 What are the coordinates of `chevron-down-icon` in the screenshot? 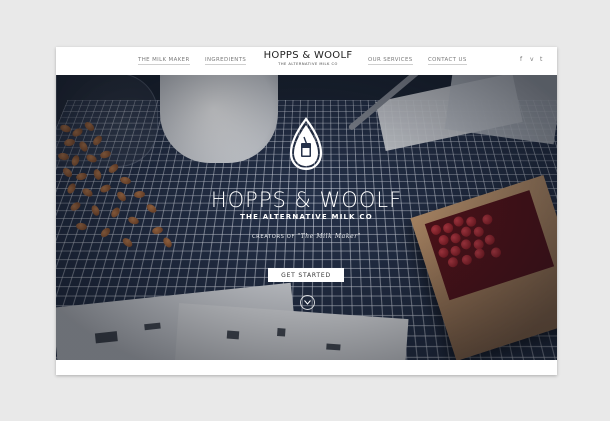 It's located at (307, 302).